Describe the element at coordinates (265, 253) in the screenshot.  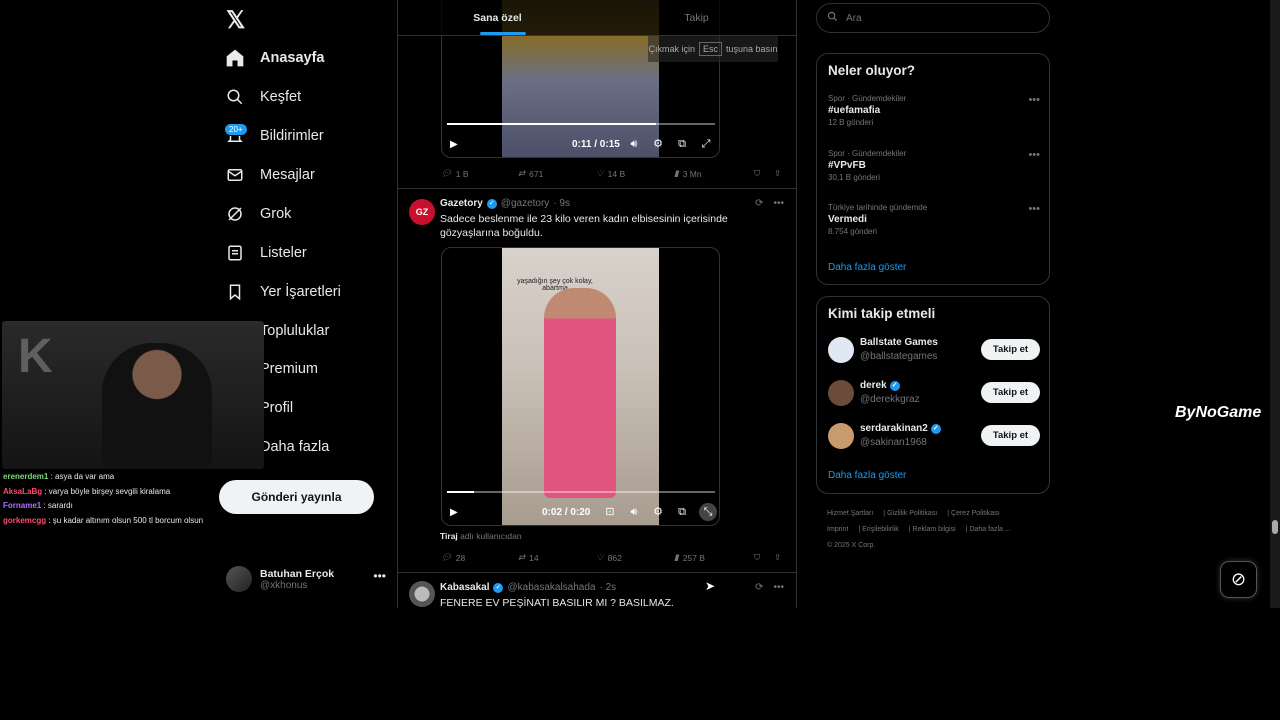
I see `nav-item-lists: Listeler` at that location.